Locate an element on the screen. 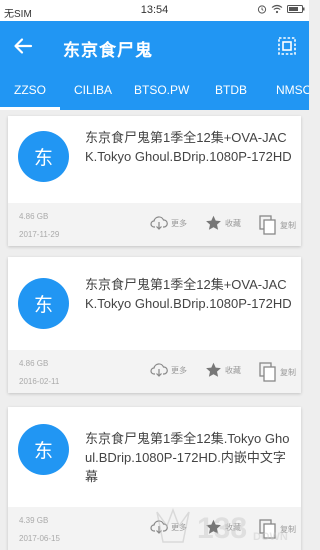  tab-ciliba: CILIBA is located at coordinates (93, 90).